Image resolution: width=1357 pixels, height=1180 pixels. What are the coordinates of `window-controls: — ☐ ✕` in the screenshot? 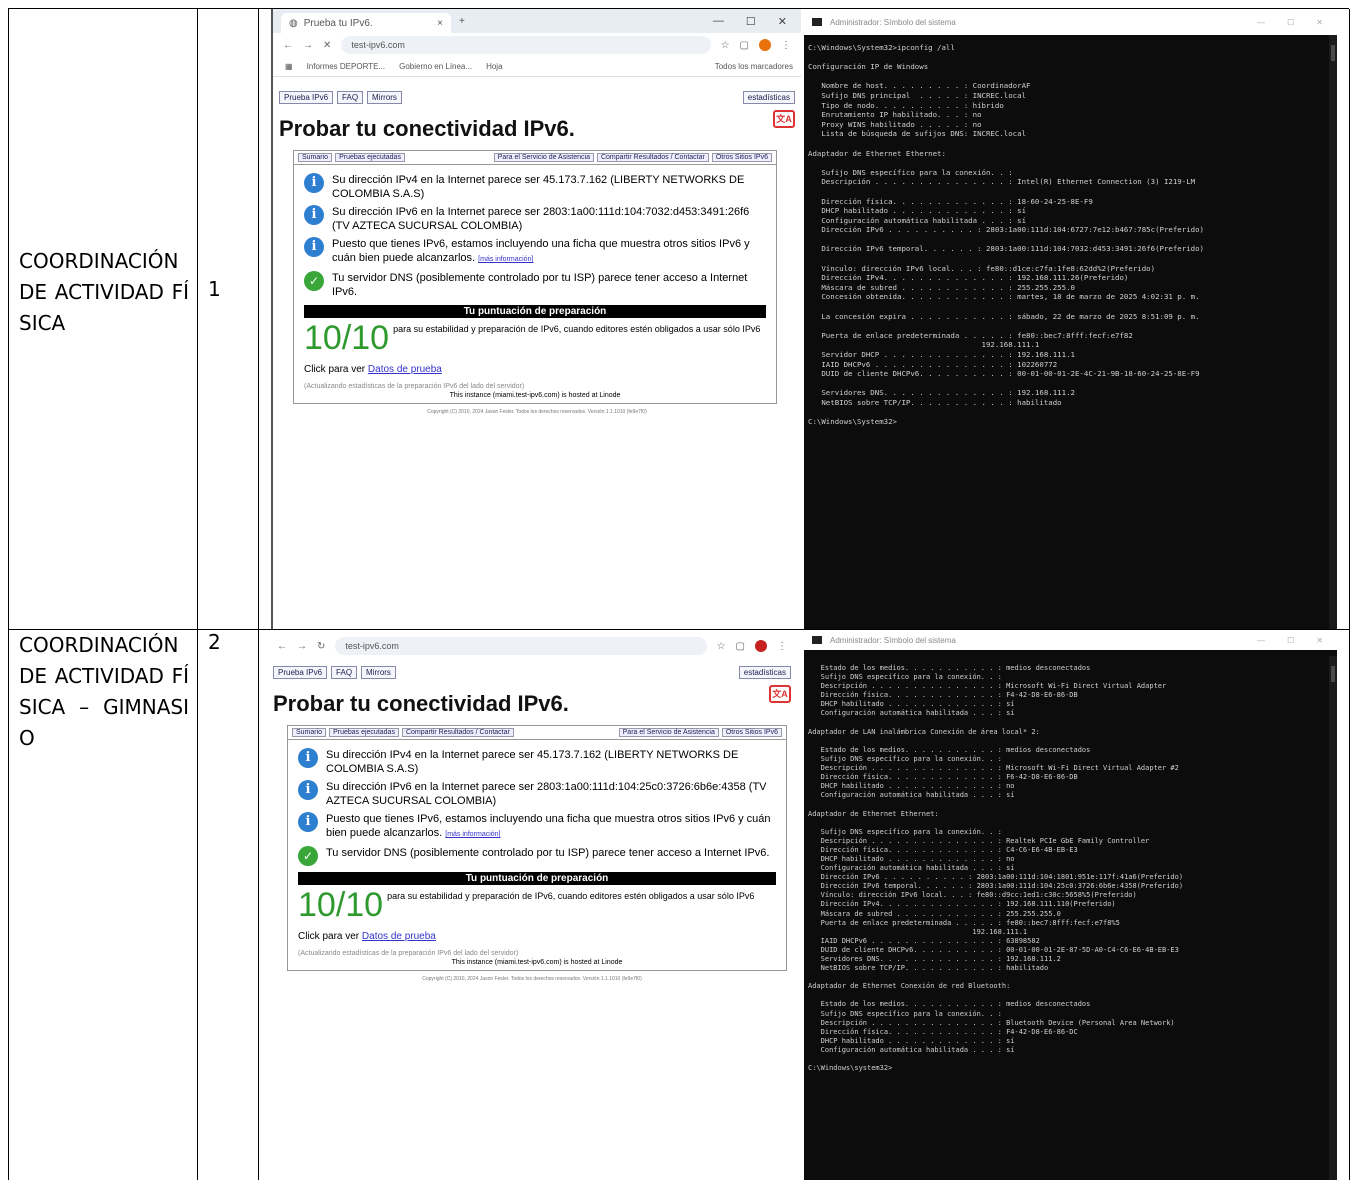 It's located at (757, 21).